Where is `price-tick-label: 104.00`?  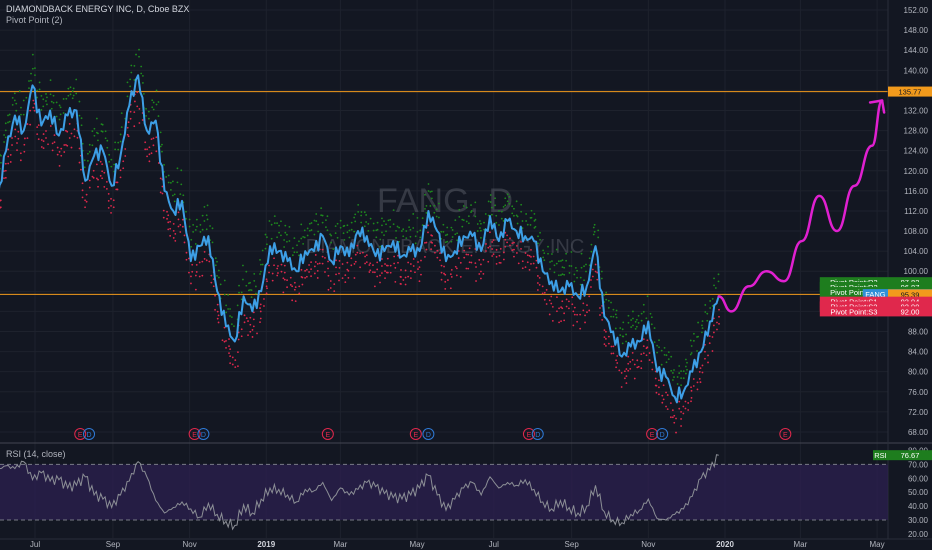 price-tick-label: 104.00 is located at coordinates (916, 251).